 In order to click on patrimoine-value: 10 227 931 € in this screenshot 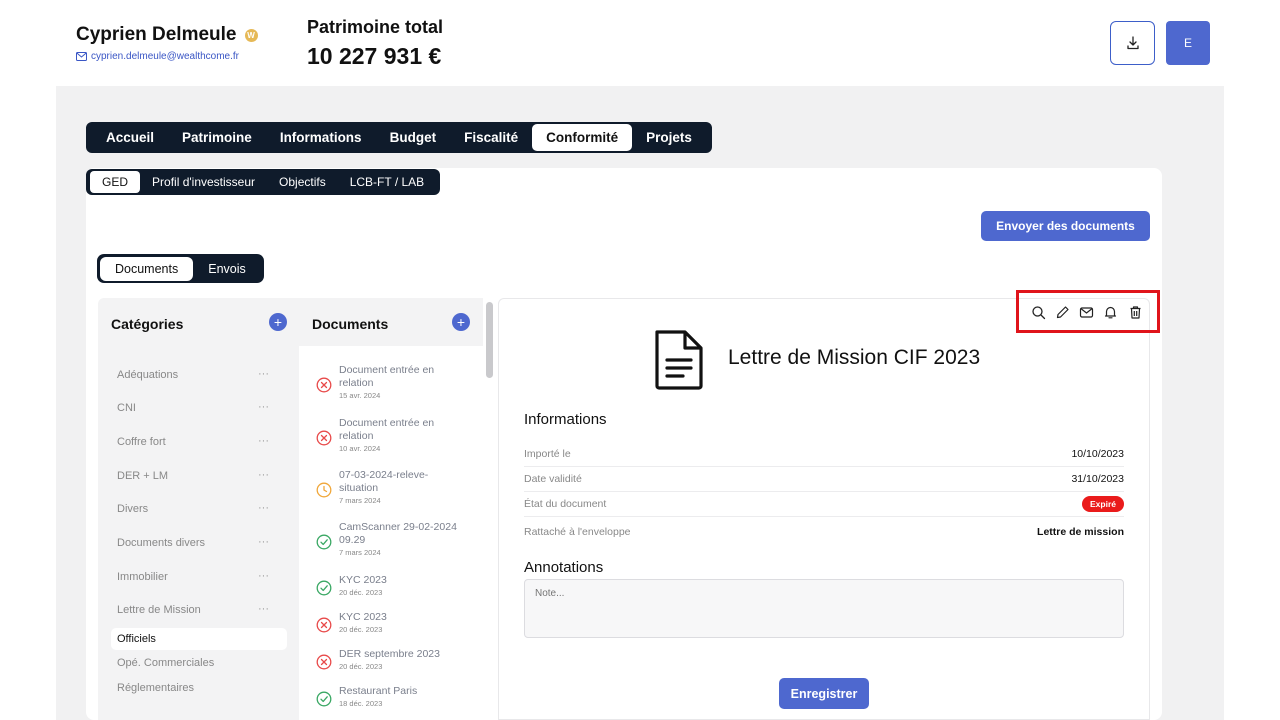, I will do `click(374, 56)`.